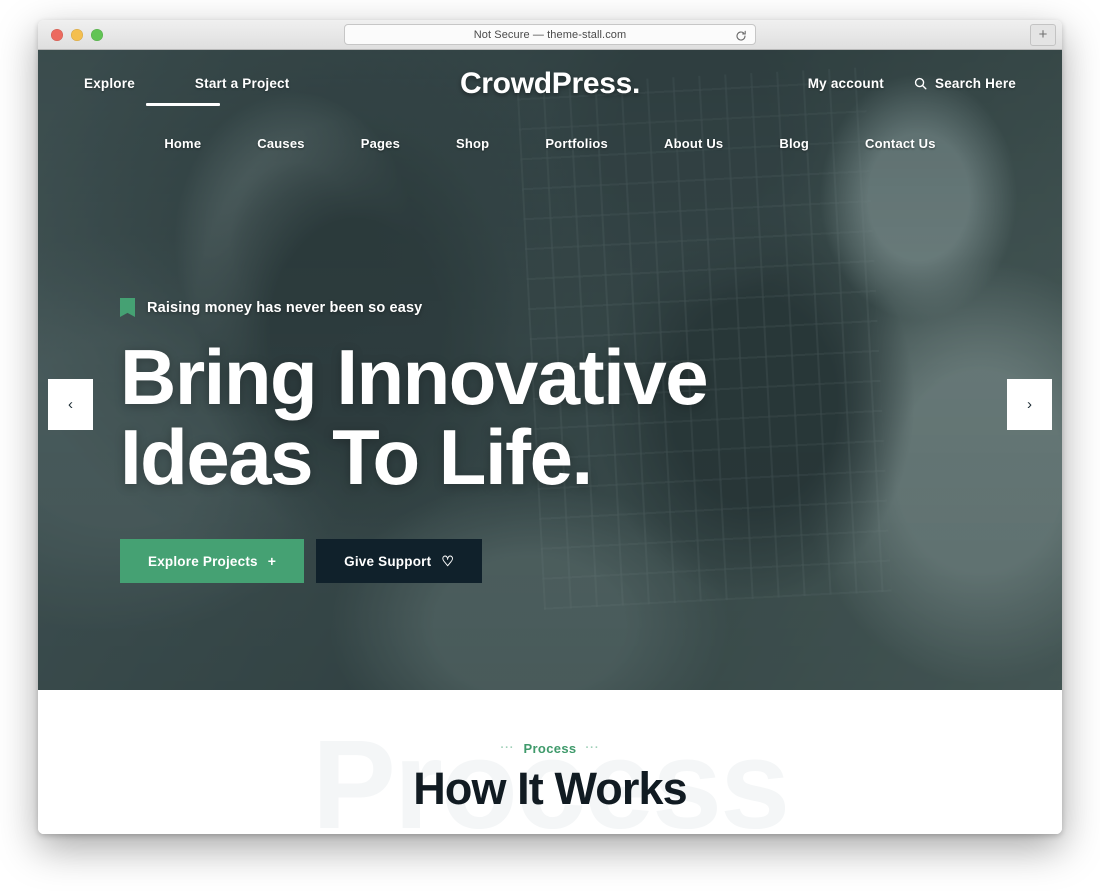 This screenshot has width=1100, height=891. Describe the element at coordinates (109, 83) in the screenshot. I see `topbar-link-explore: Explore` at that location.